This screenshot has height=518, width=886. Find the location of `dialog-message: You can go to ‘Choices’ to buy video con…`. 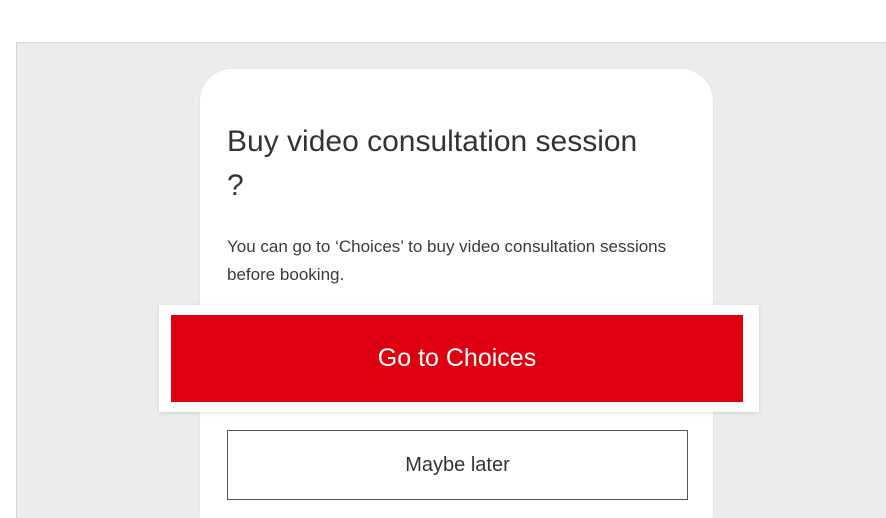

dialog-message: You can go to ‘Choices’ to buy video con… is located at coordinates (447, 260).